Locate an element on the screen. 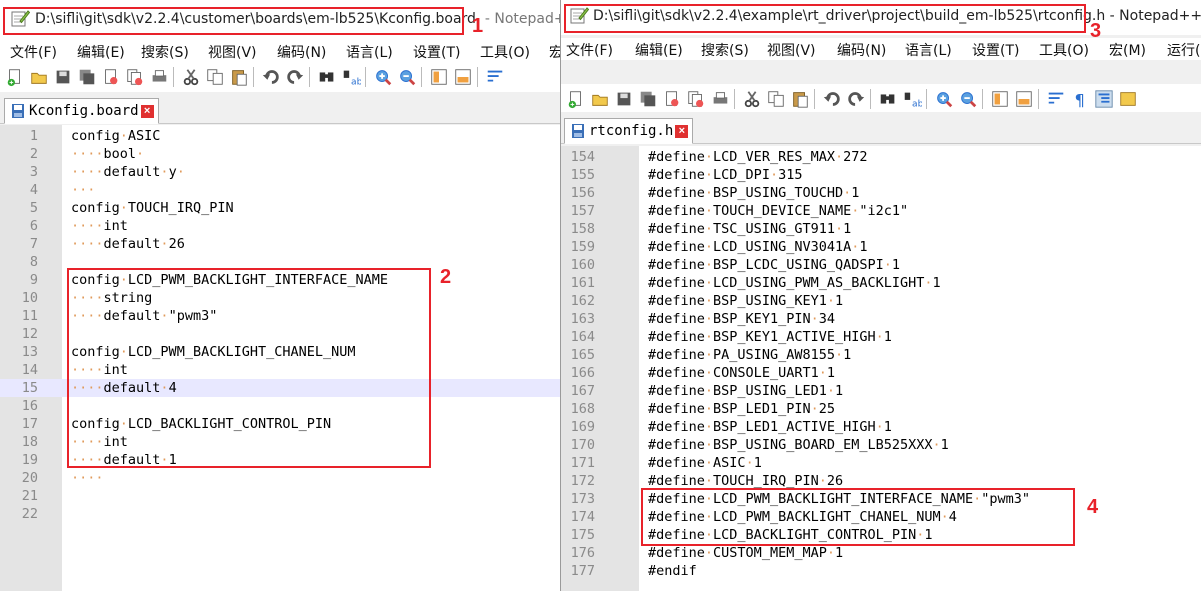  code-line: 2 ····bool· is located at coordinates (280, 154).